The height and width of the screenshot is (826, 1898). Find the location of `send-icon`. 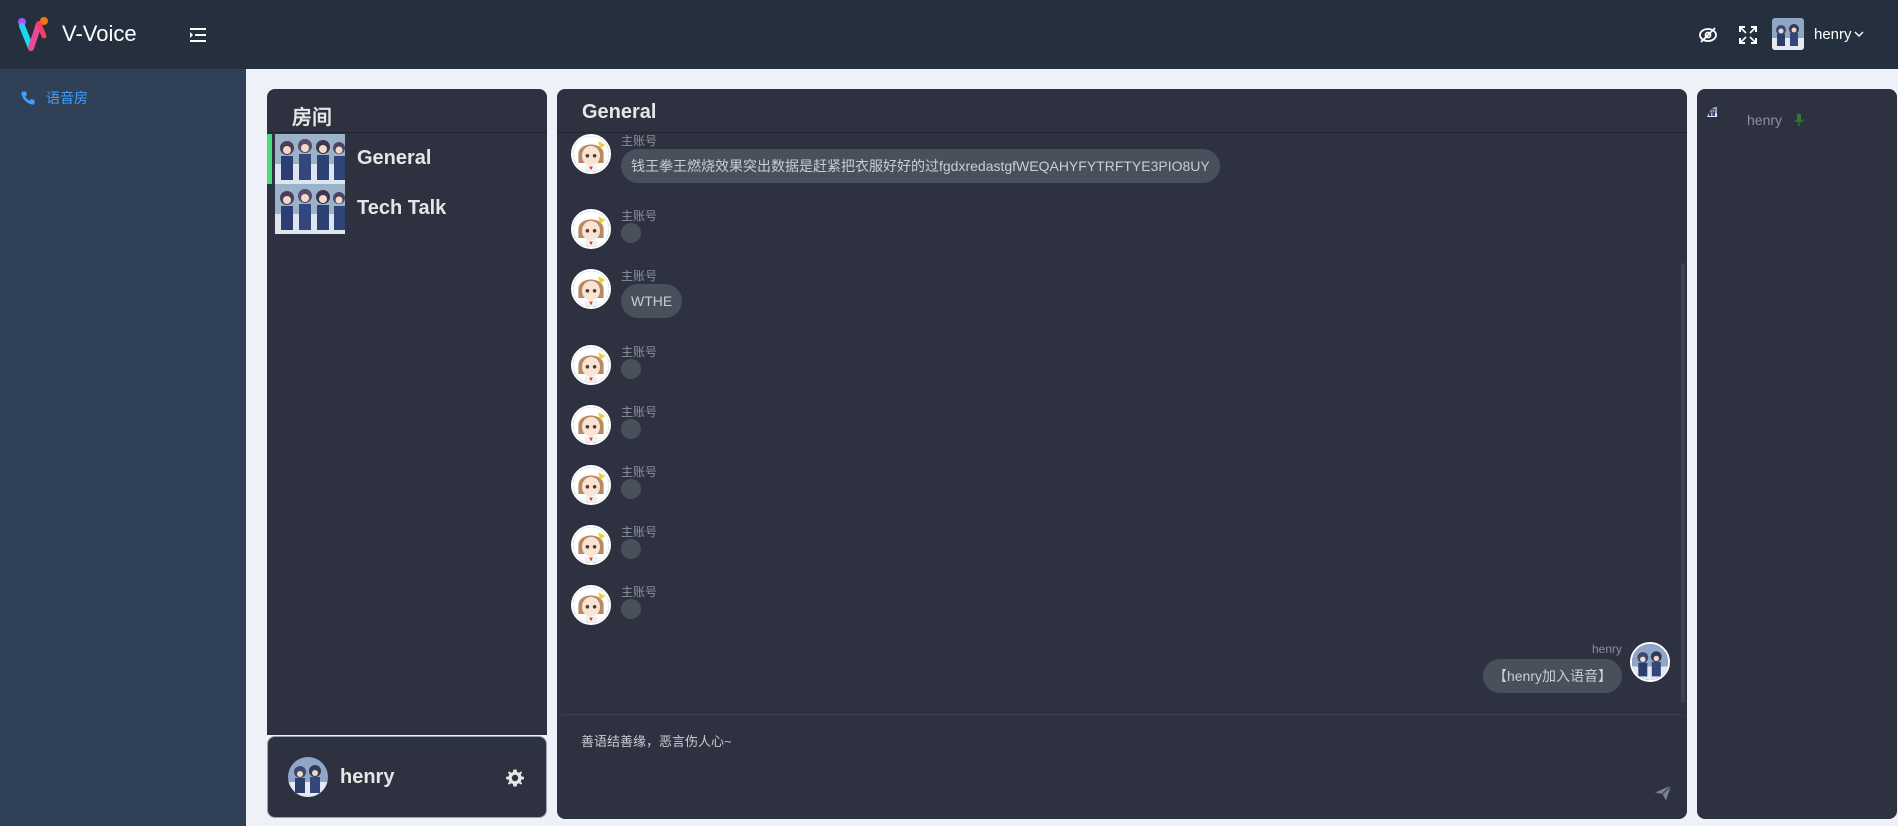

send-icon is located at coordinates (1663, 793).